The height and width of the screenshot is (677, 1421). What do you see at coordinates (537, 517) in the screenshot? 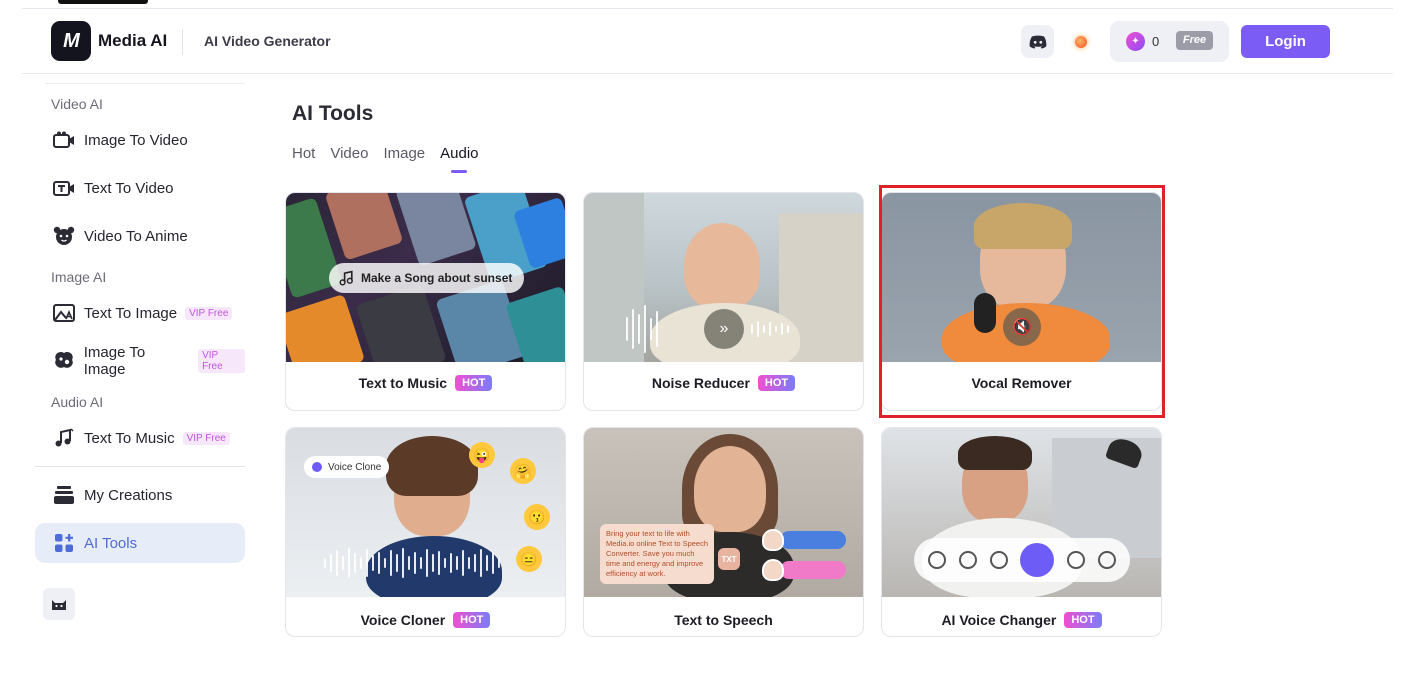
I see `emoji-icon: 😗` at bounding box center [537, 517].